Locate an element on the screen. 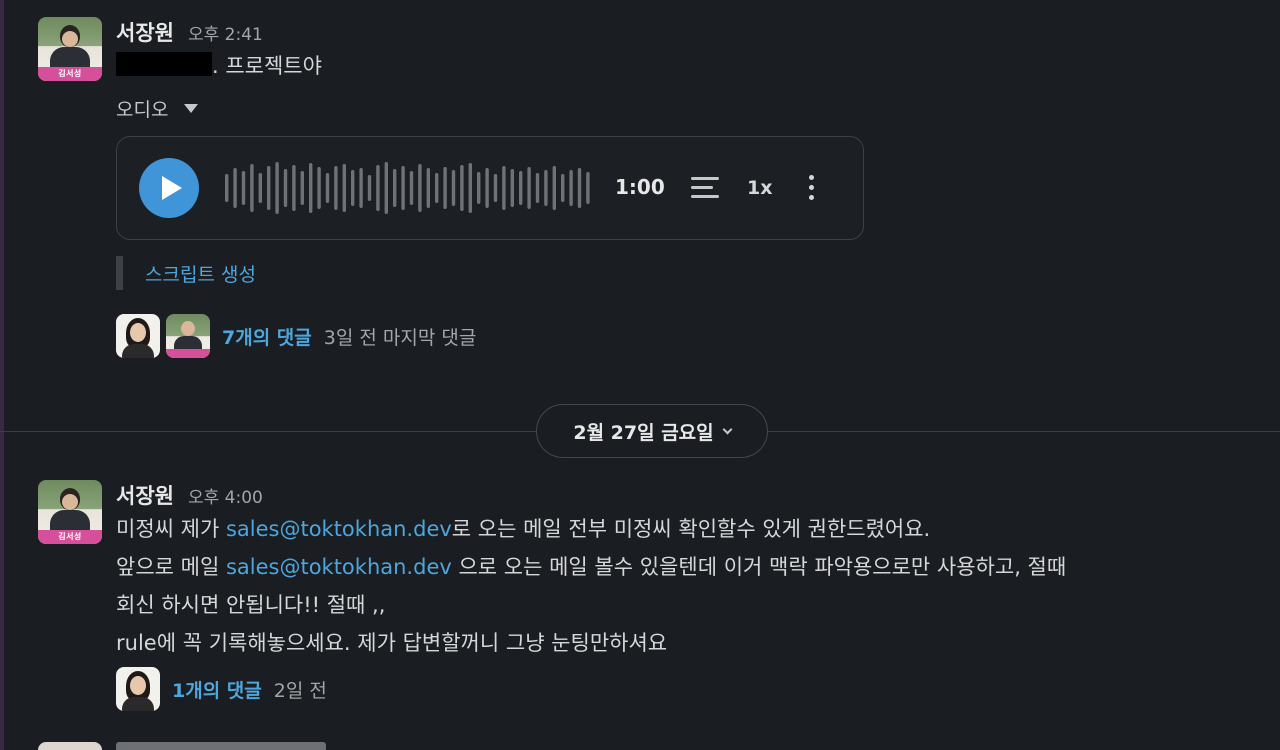 The width and height of the screenshot is (1280, 750). audio-toggle: 오디오 is located at coordinates (688, 108).